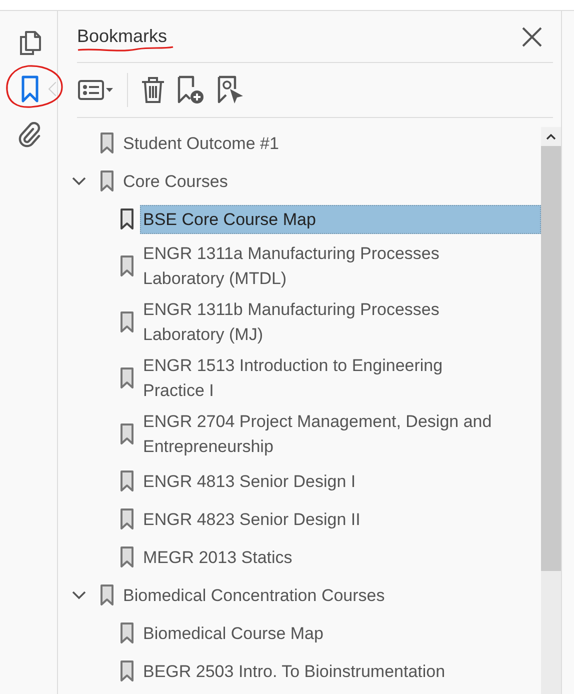  What do you see at coordinates (304, 595) in the screenshot?
I see `bookmark-item: Biomedical Concentration Courses` at bounding box center [304, 595].